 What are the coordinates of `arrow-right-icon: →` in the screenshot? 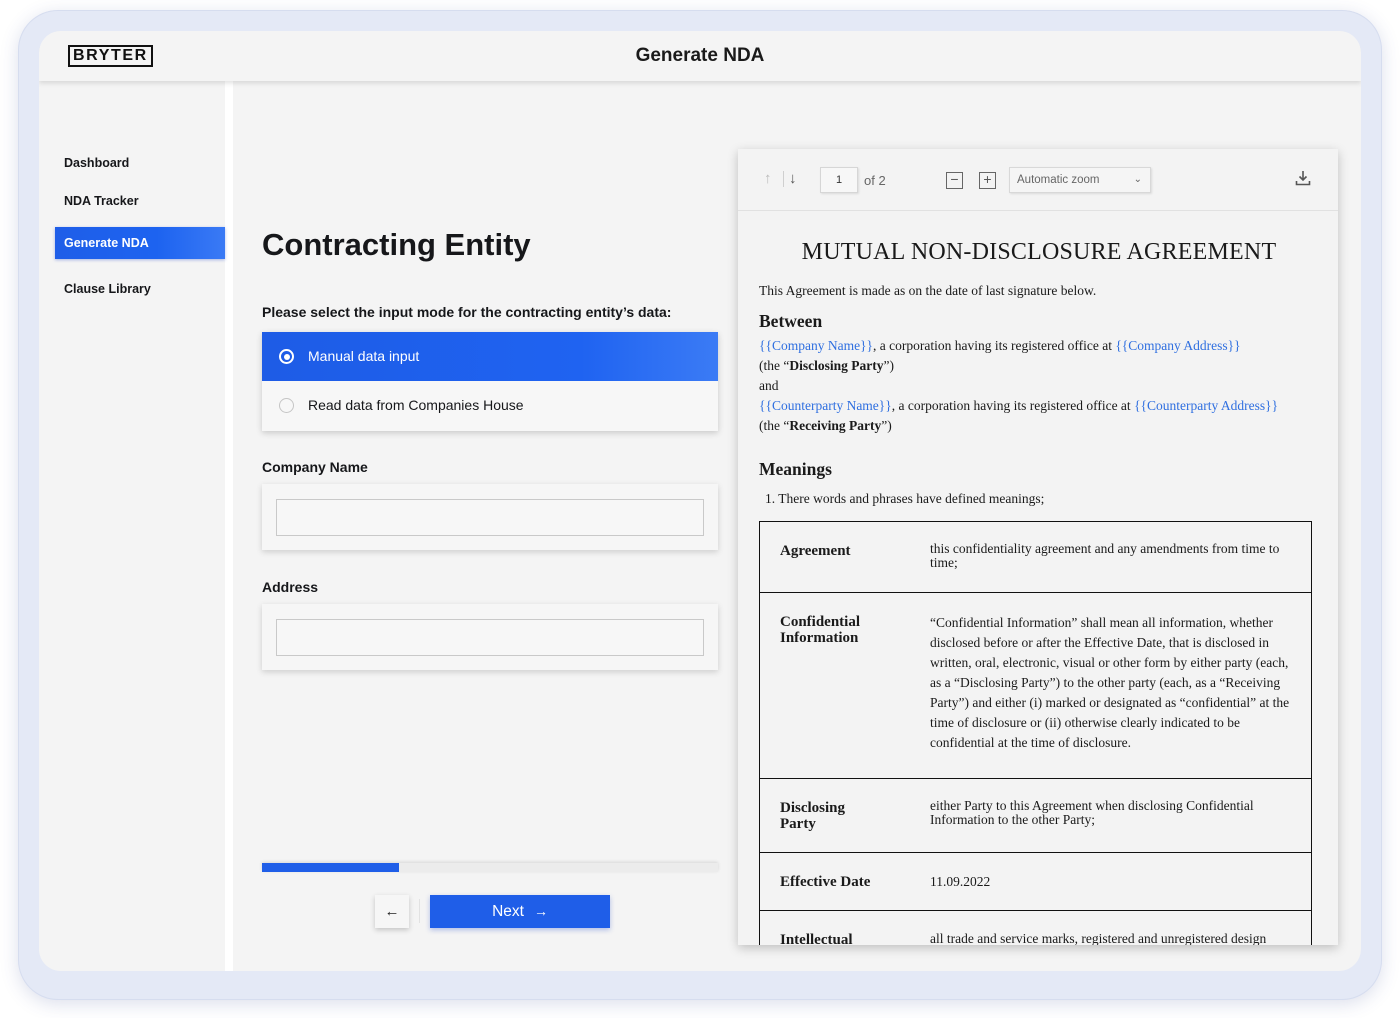 It's located at (540, 911).